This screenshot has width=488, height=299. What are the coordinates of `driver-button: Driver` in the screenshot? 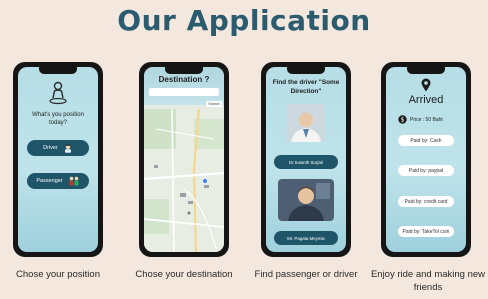 It's located at (58, 148).